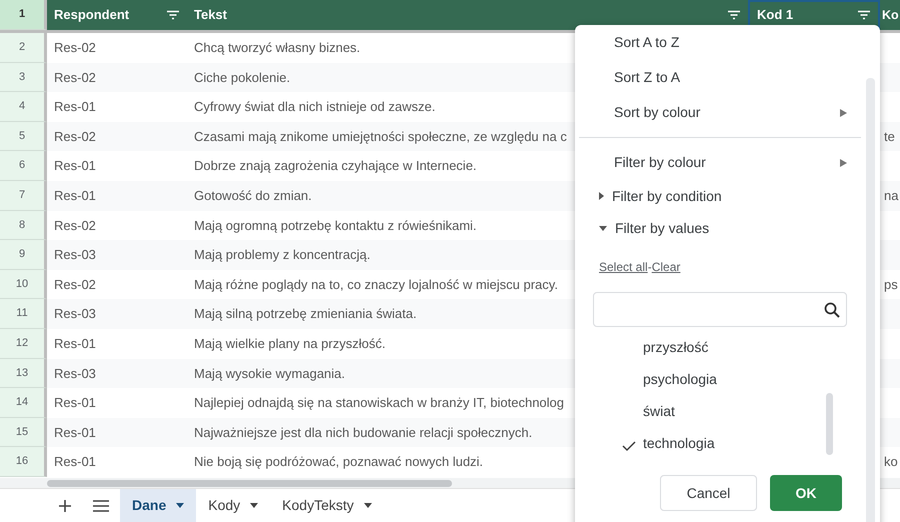  Describe the element at coordinates (305, 314) in the screenshot. I see `table-cell-text: Mają silną potrzebę zmieniania świata.` at that location.